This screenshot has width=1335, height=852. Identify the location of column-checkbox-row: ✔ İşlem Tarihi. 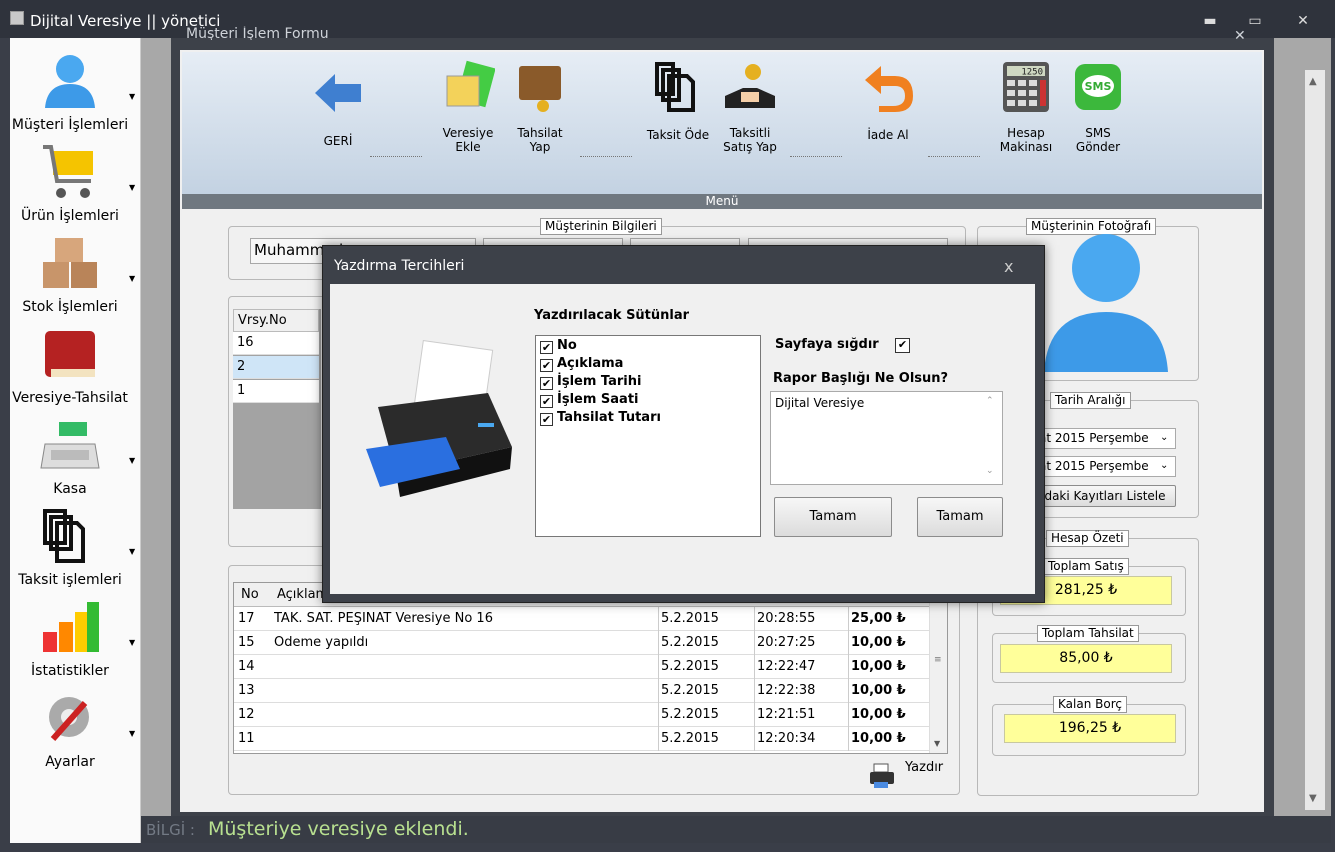
(590, 383).